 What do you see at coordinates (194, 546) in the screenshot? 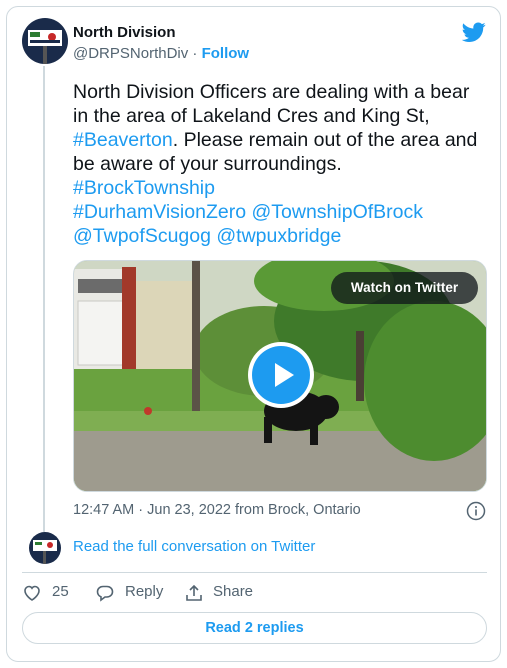
I see `read-conversation-link: Read the full conversation on Twitter` at bounding box center [194, 546].